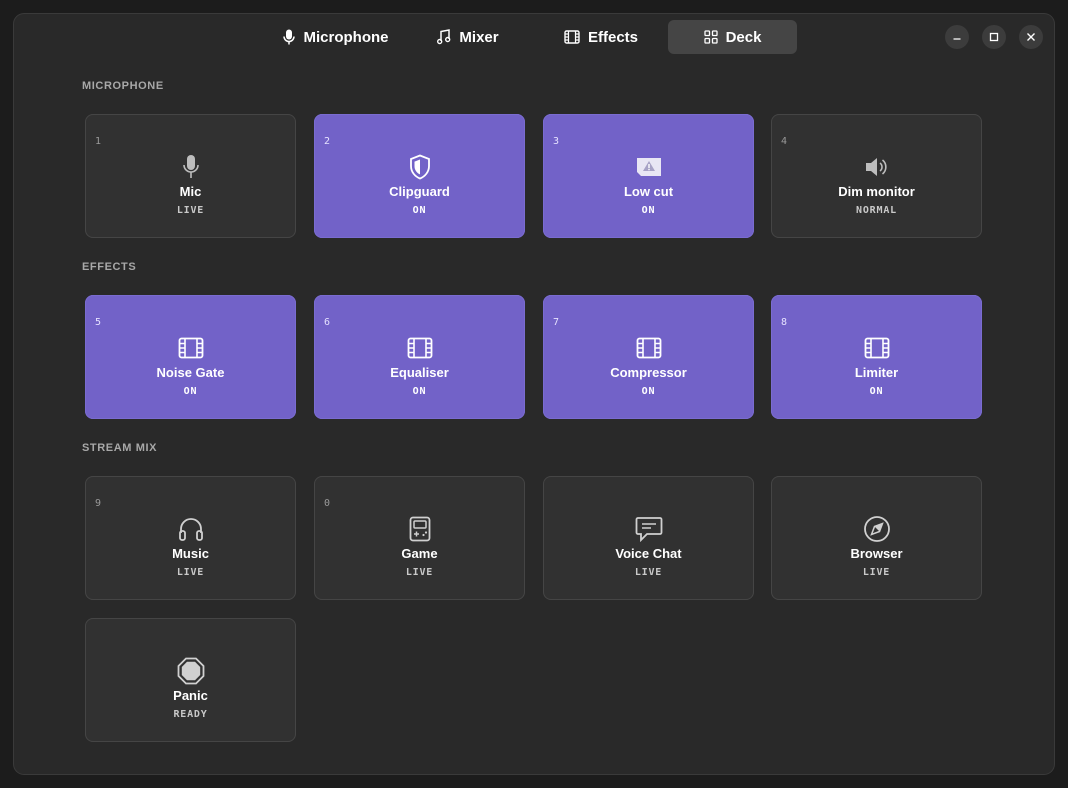 The height and width of the screenshot is (788, 1068). What do you see at coordinates (98, 322) in the screenshot?
I see `hotkey-number: 5` at bounding box center [98, 322].